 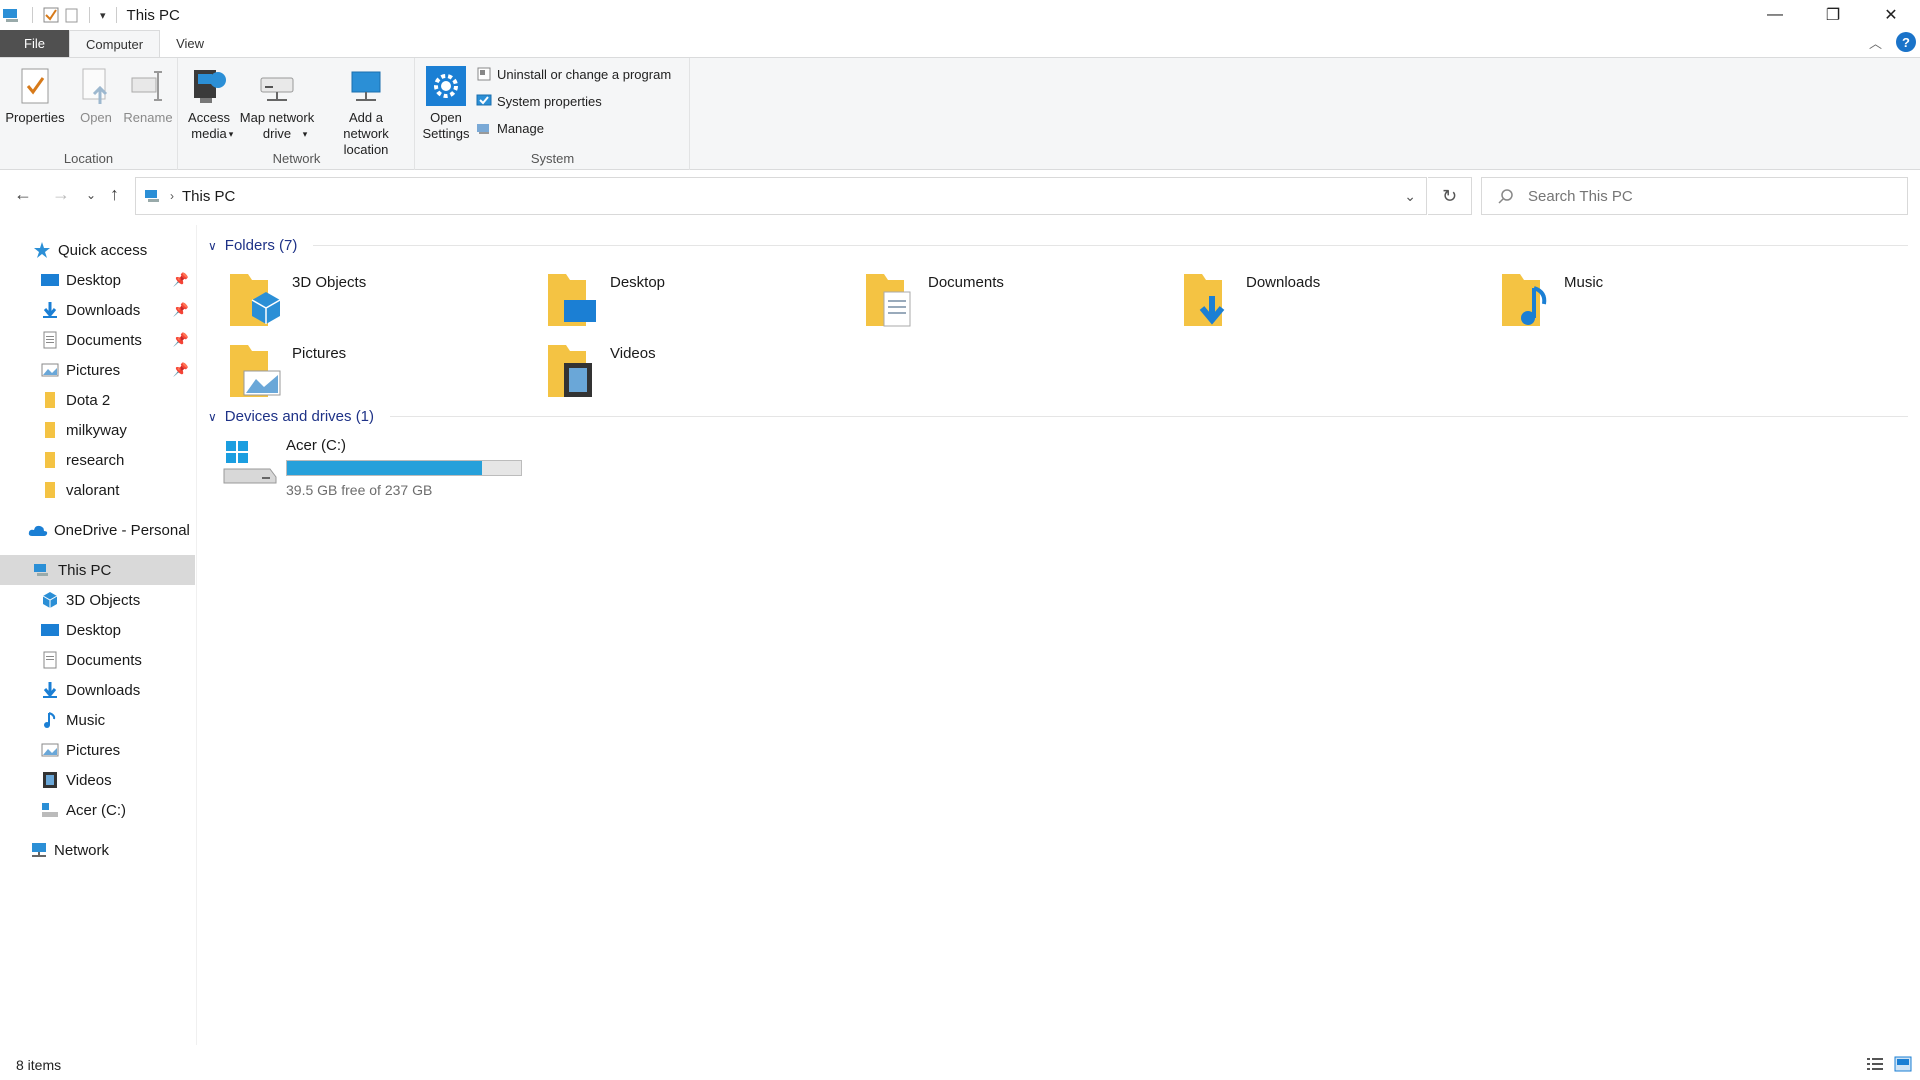 What do you see at coordinates (1204, 300) in the screenshot?
I see `downloads-folder-icon` at bounding box center [1204, 300].